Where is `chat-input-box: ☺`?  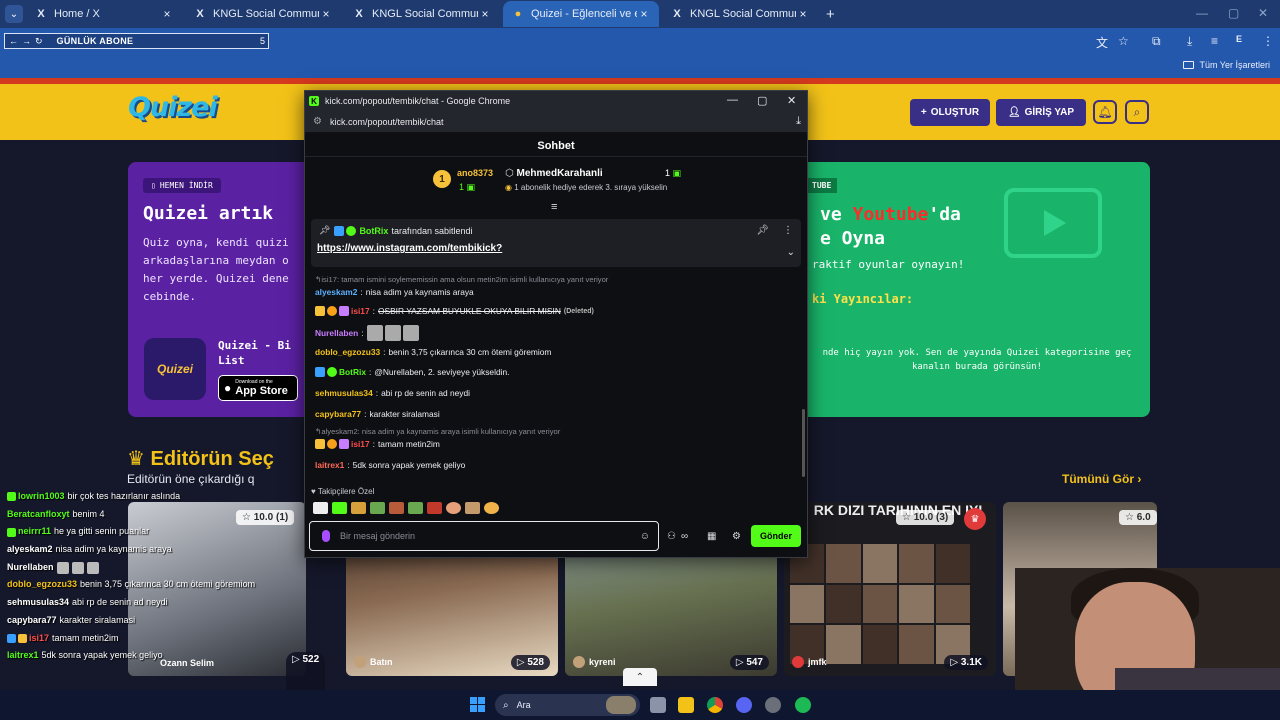 chat-input-box: ☺ is located at coordinates (484, 536).